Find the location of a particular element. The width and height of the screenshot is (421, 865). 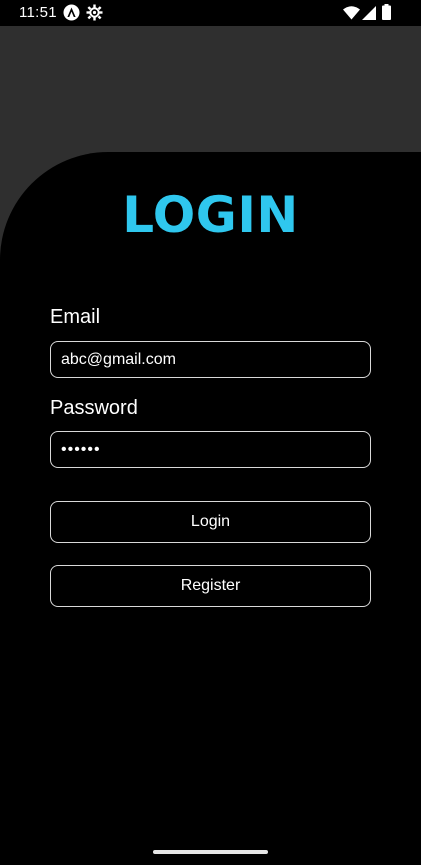

page-title: LOGIN is located at coordinates (210, 215).